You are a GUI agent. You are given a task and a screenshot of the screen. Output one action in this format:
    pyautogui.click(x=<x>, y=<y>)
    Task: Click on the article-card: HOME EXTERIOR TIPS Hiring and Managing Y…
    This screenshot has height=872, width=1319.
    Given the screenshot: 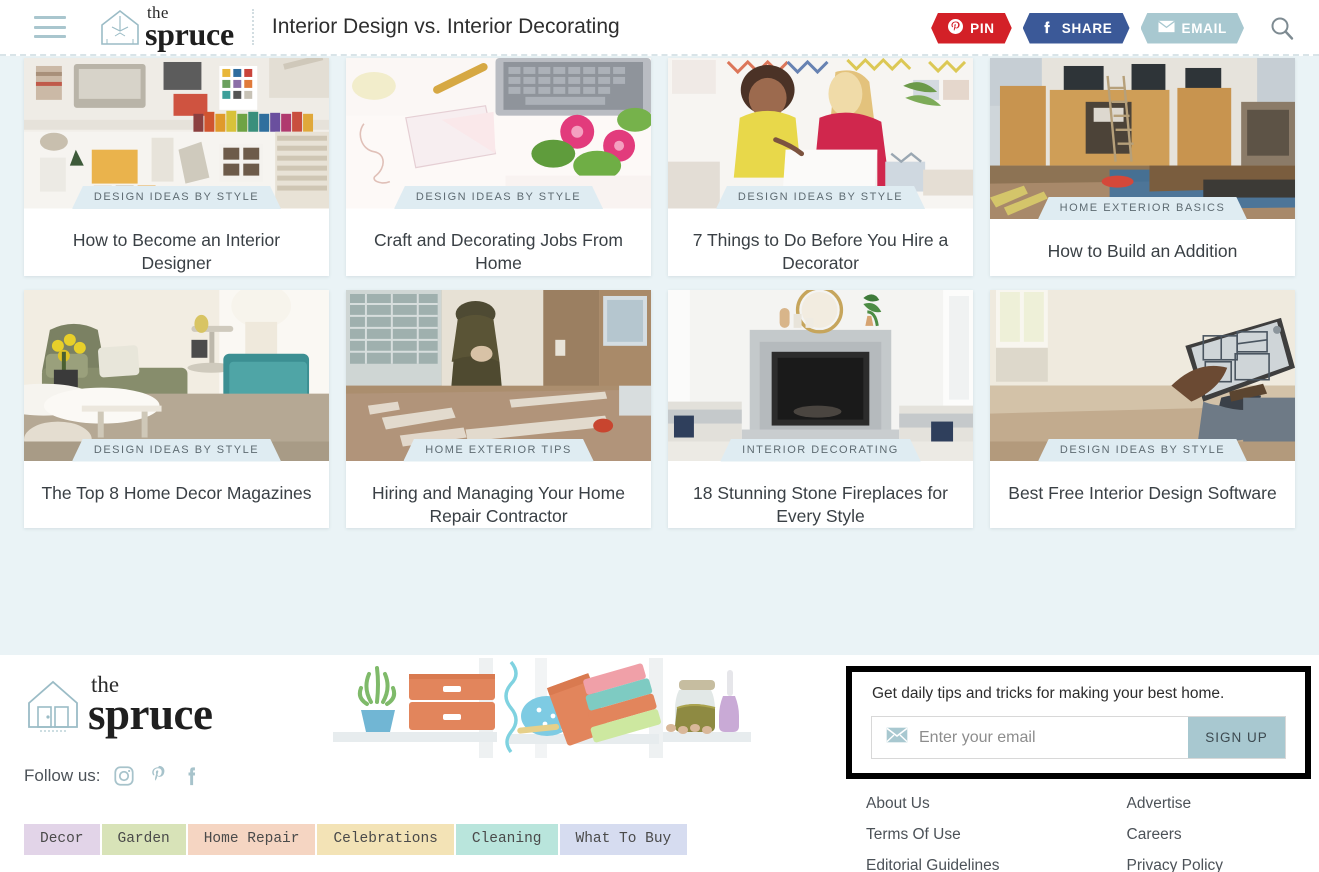 What is the action you would take?
    pyautogui.click(x=498, y=409)
    